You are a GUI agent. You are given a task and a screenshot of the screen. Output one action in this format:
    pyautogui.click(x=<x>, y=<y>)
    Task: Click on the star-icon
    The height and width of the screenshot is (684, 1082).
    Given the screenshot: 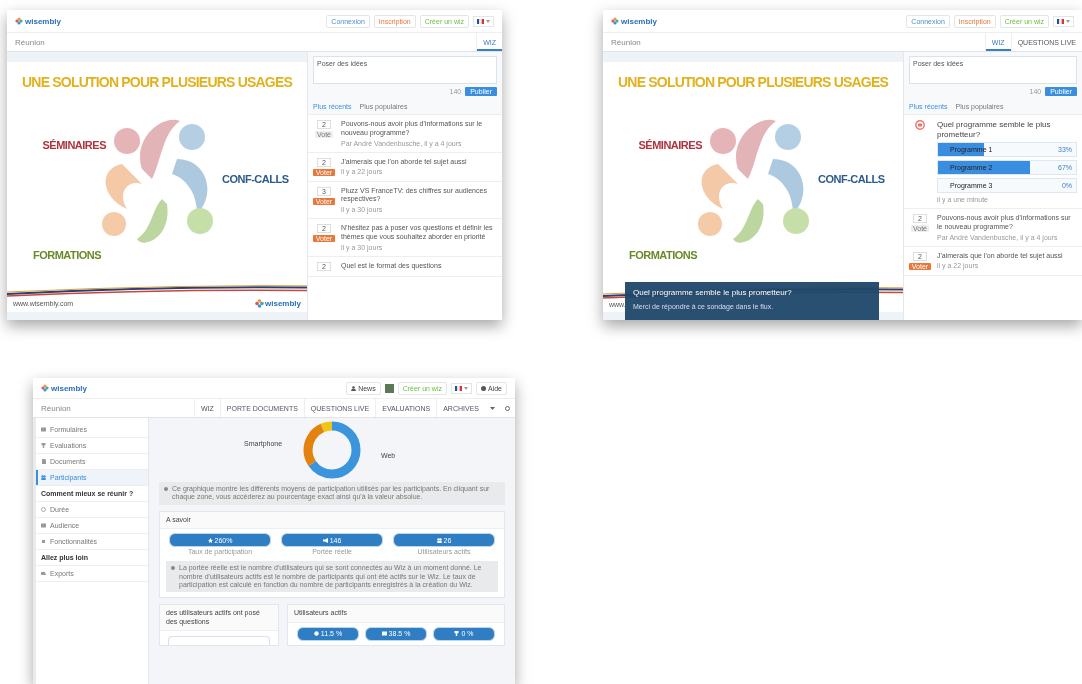 What is the action you would take?
    pyautogui.click(x=210, y=540)
    